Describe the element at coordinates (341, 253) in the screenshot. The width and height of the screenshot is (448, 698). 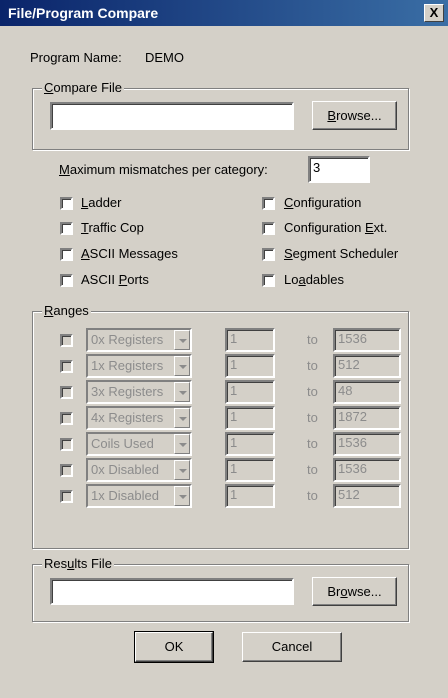
I see `segment-scheduler-label: Segment Scheduler` at that location.